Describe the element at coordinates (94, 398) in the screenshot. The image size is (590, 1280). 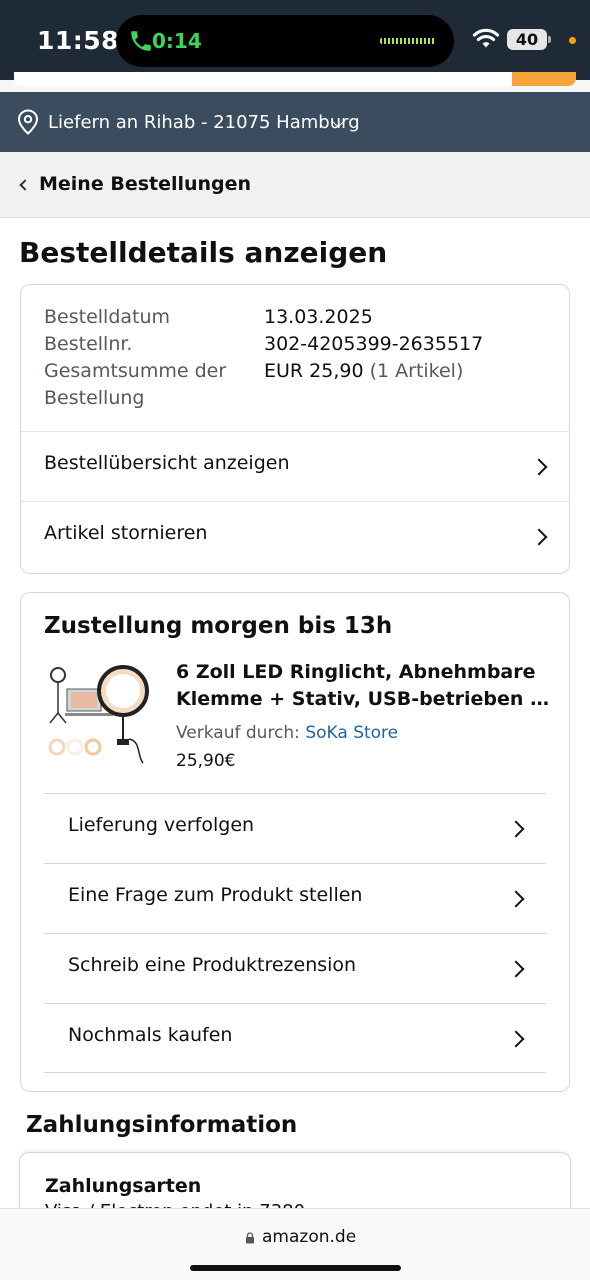
I see `order-total-label-line2: Bestellung` at that location.